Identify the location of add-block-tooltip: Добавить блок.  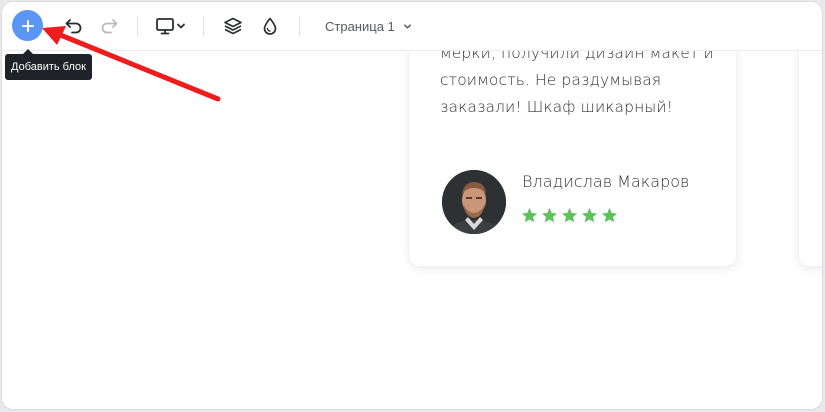
(48, 64).